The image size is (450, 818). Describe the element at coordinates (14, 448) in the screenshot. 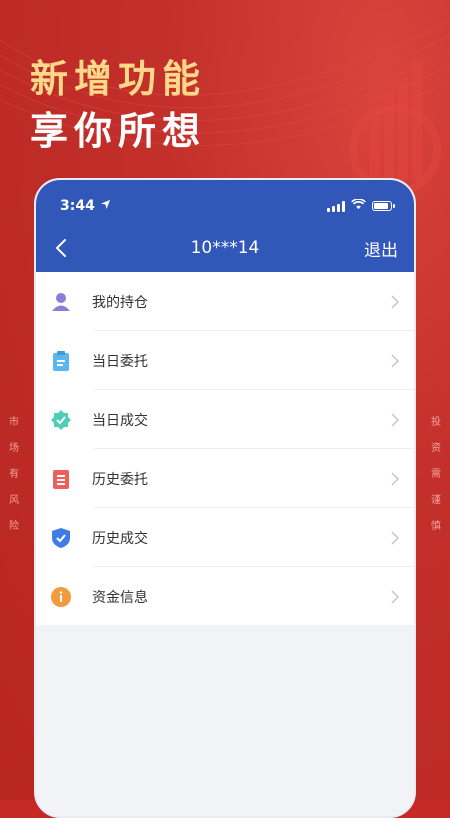

I see `risk-char: 场` at that location.